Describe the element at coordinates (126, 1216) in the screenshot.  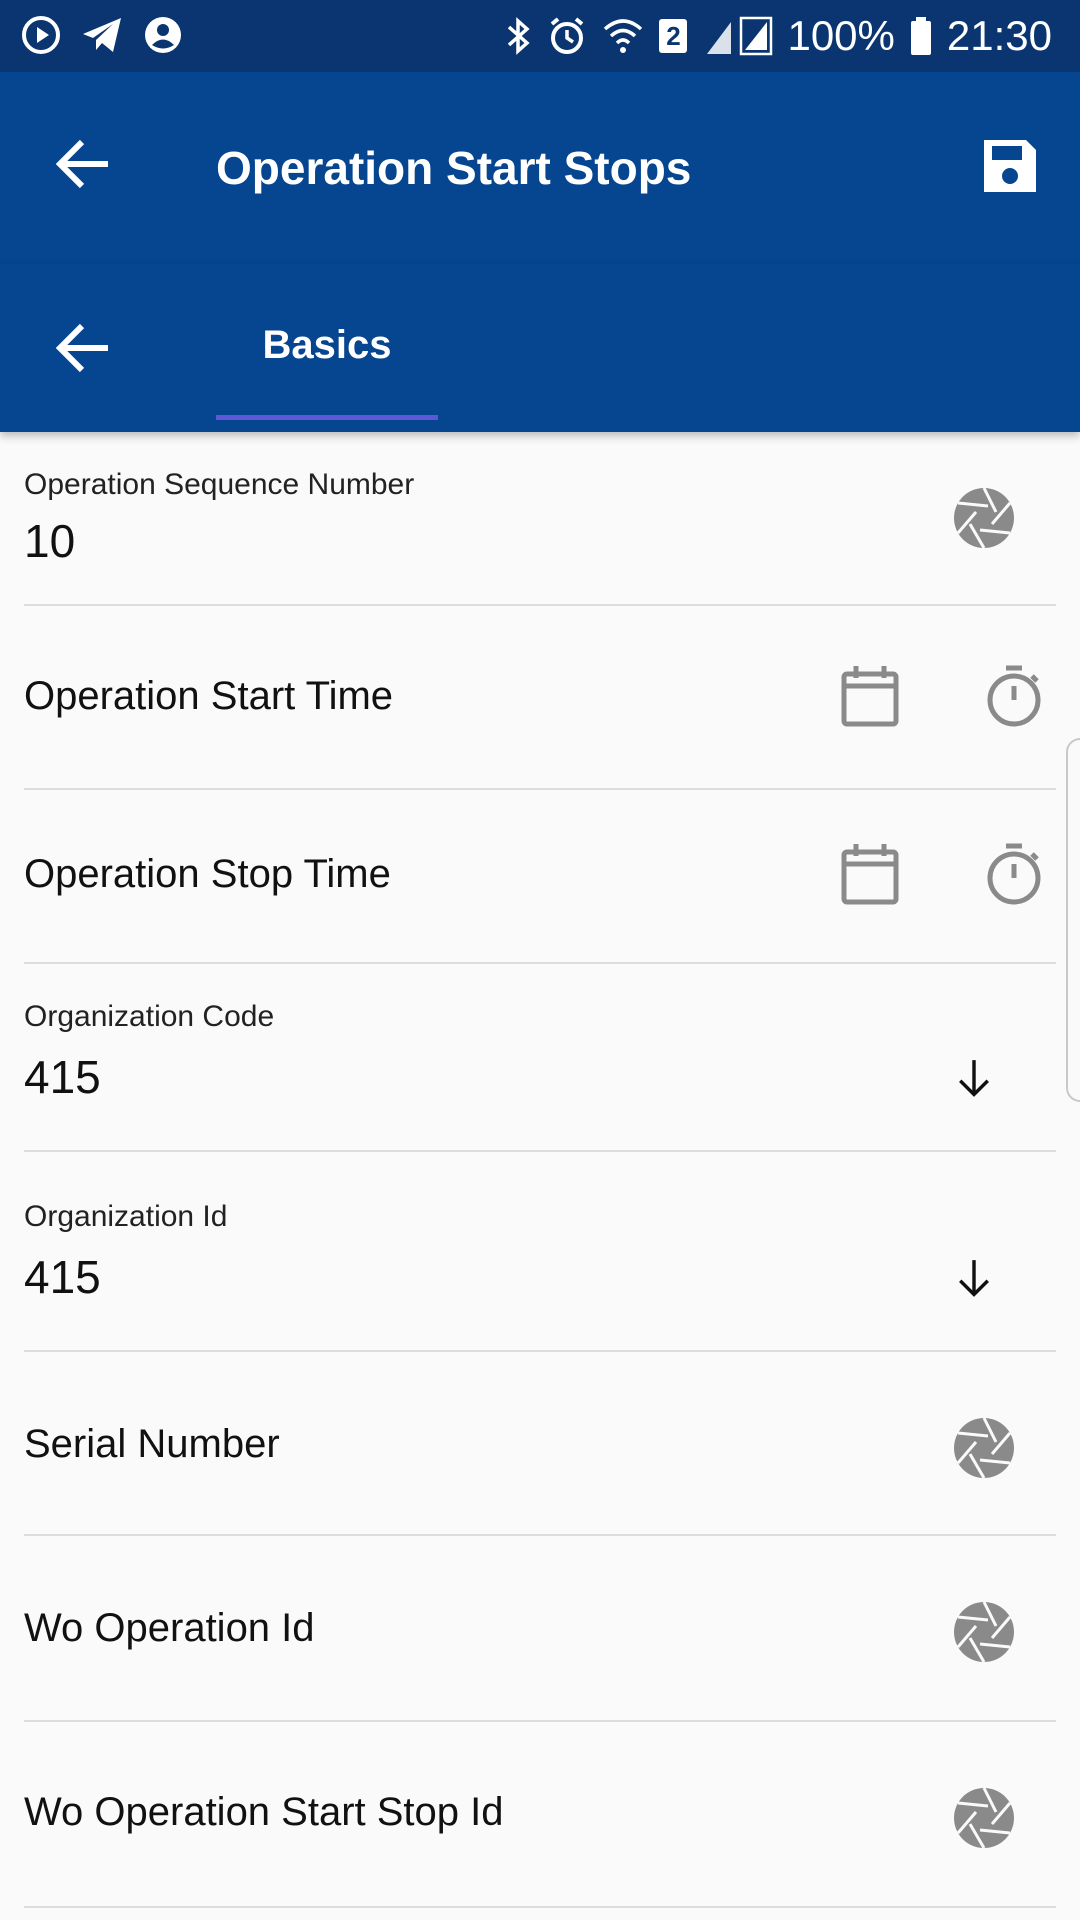
I see `field-label: Organization Id` at that location.